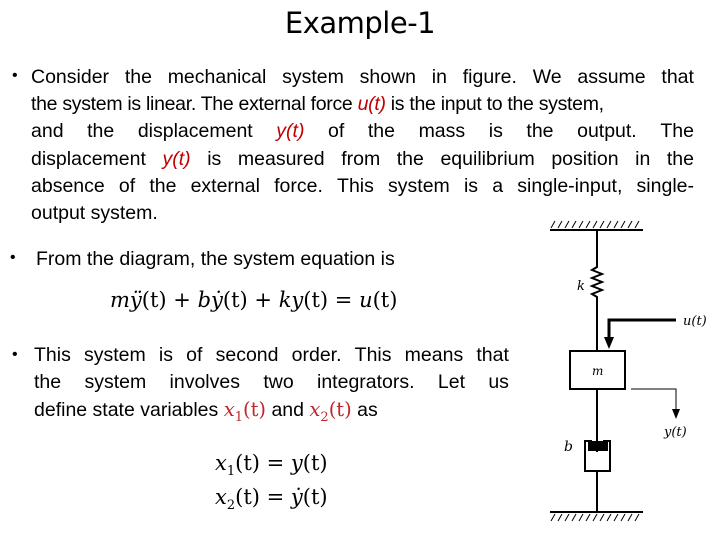 This screenshot has height=540, width=720. What do you see at coordinates (434, 355) in the screenshot?
I see `word: means` at bounding box center [434, 355].